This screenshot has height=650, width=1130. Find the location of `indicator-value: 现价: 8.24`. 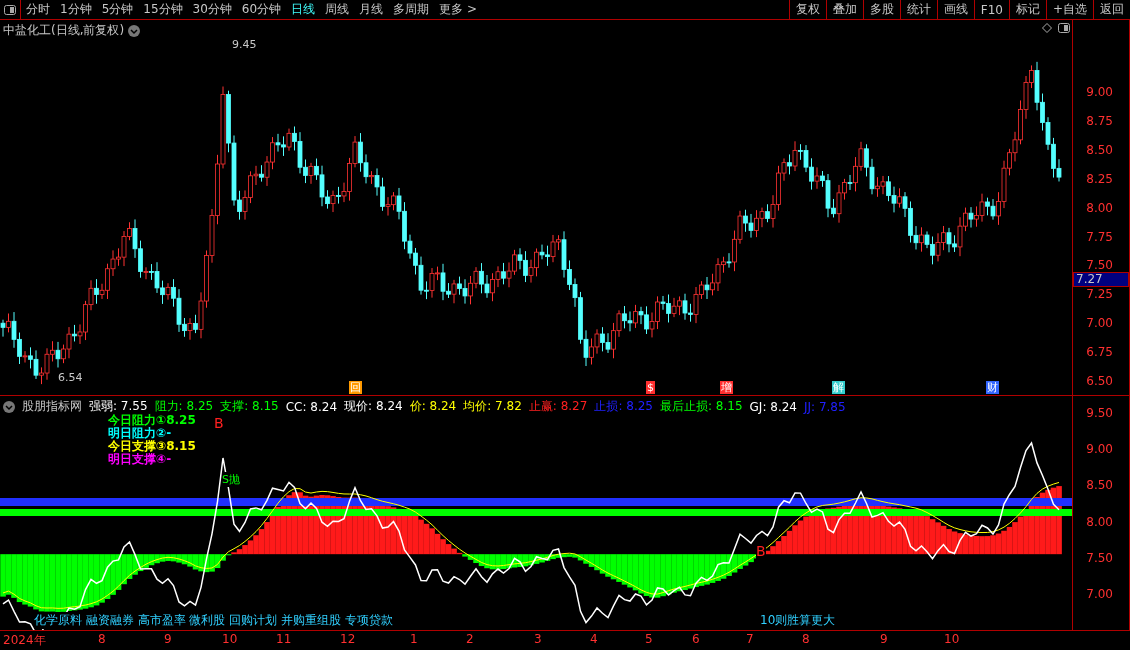

indicator-value: 现价: 8.24 is located at coordinates (373, 406).